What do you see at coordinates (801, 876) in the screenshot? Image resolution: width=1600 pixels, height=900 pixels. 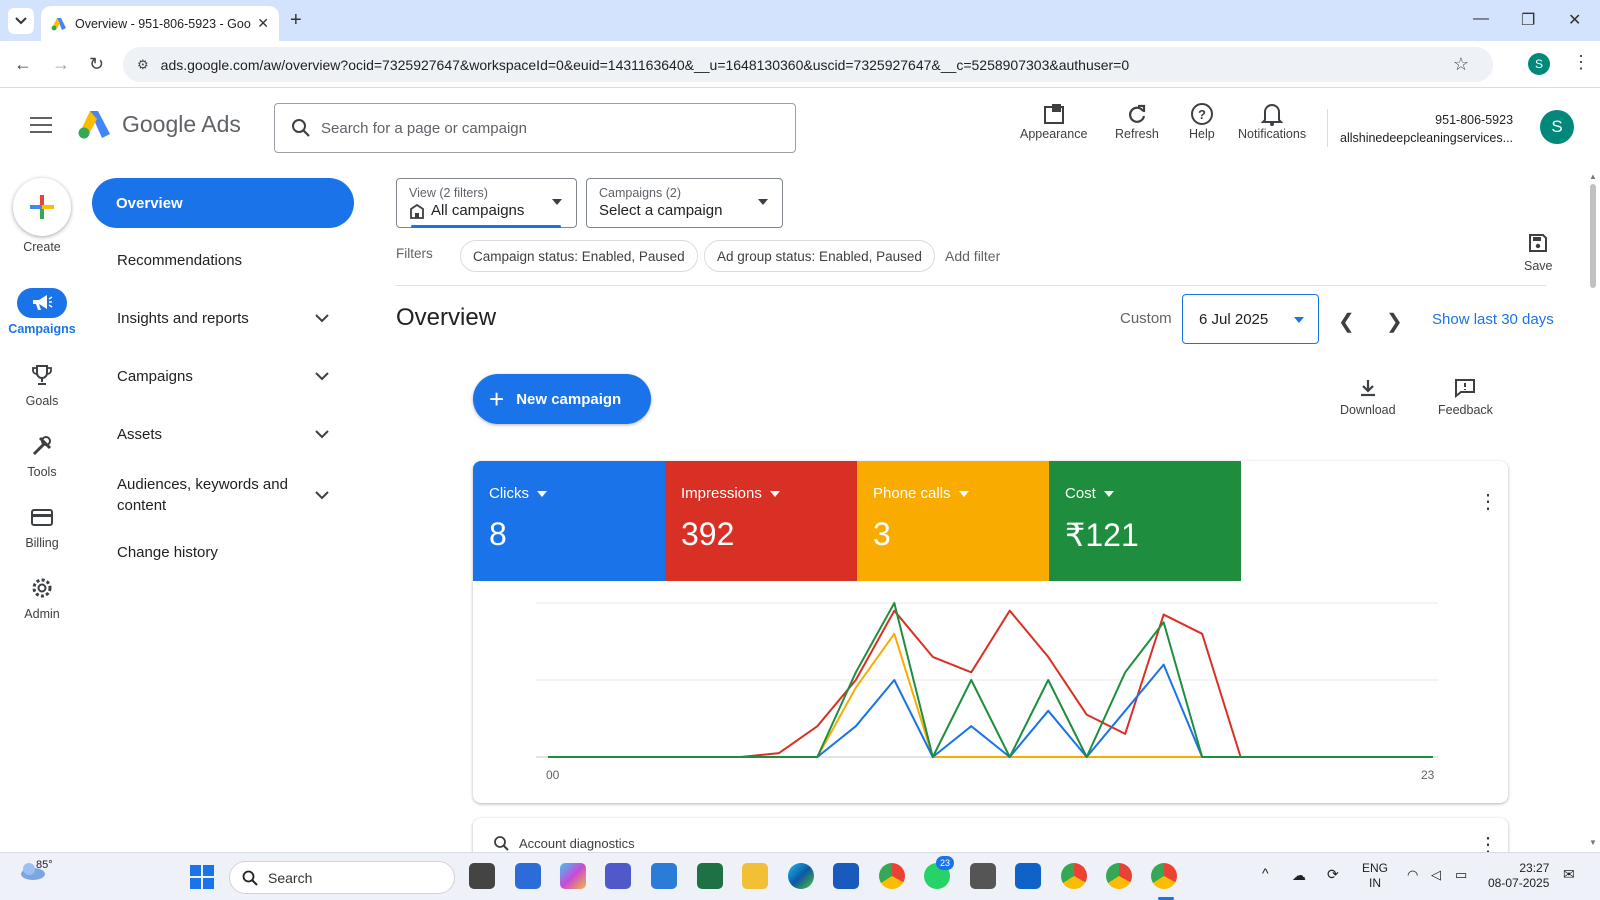 I see `edge-icon` at bounding box center [801, 876].